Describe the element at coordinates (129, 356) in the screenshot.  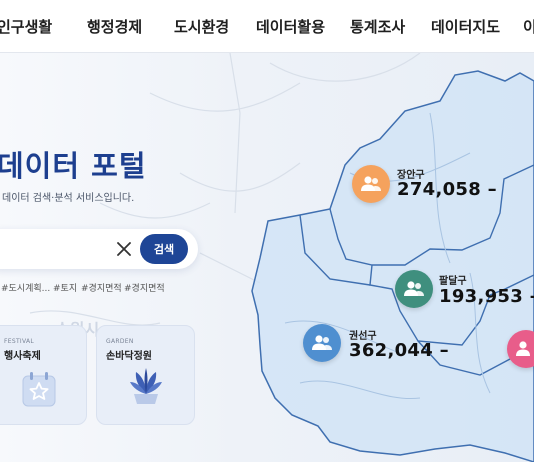
I see `card-title: 손바닥정원` at that location.